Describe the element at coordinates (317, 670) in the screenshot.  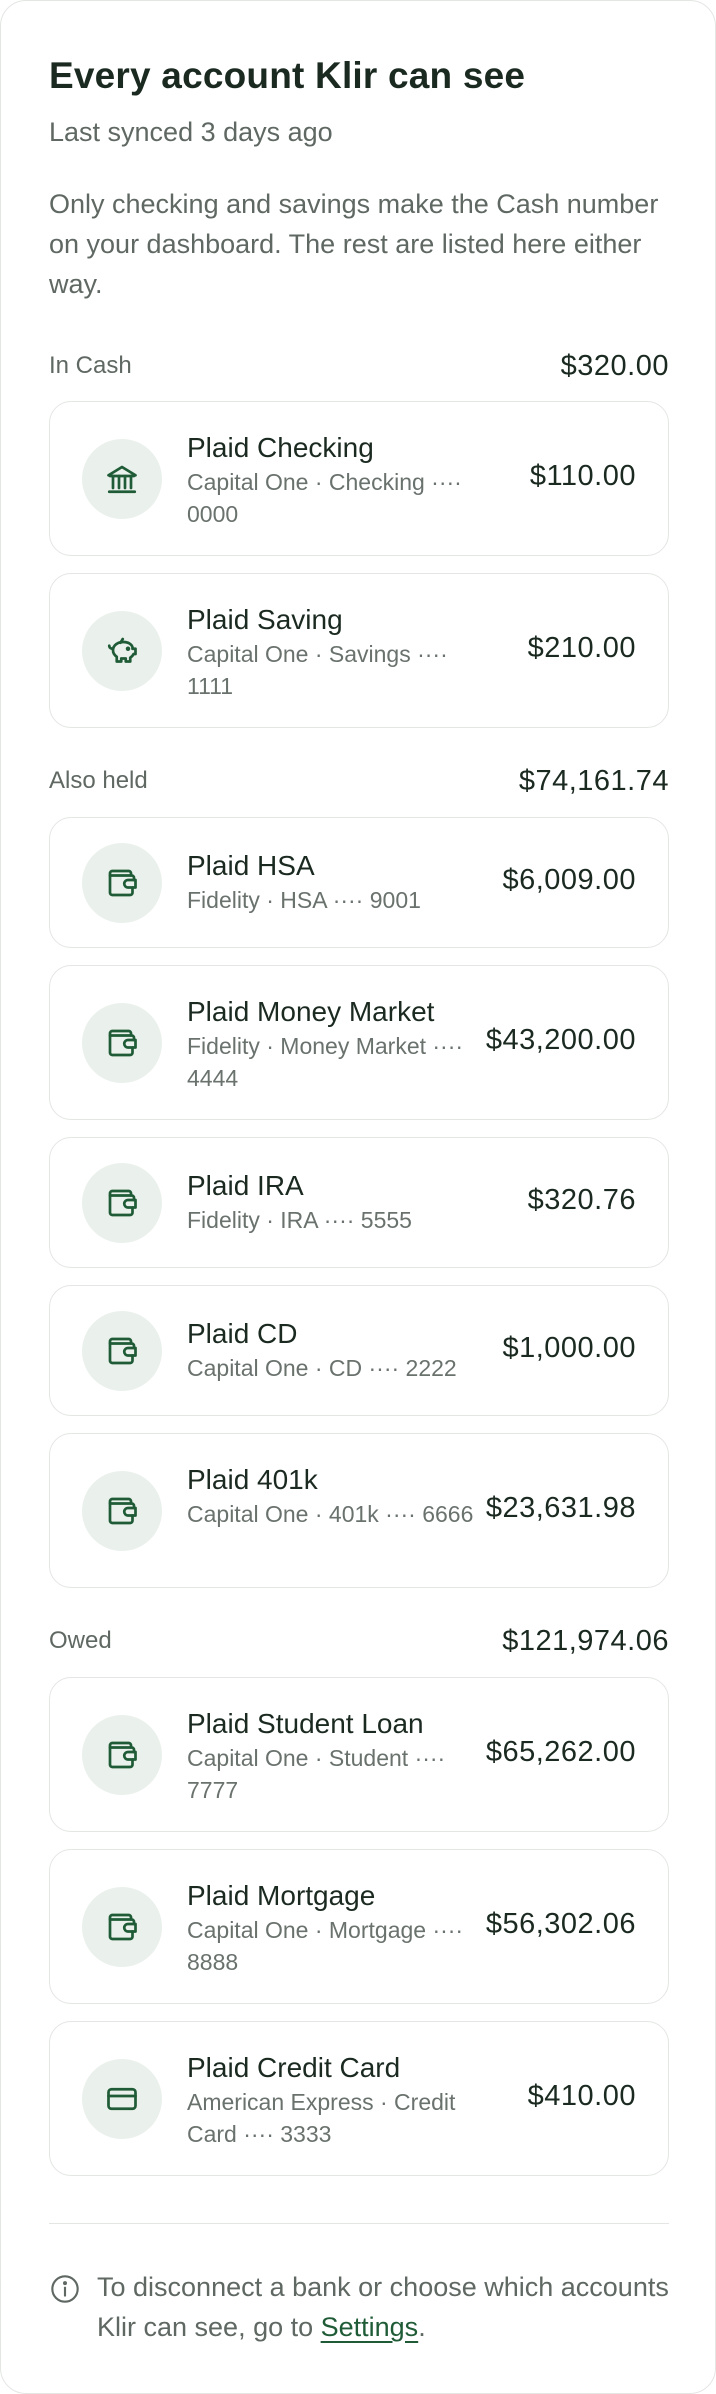
I see `account-meta: Capital One · Savings ···· 1111` at that location.